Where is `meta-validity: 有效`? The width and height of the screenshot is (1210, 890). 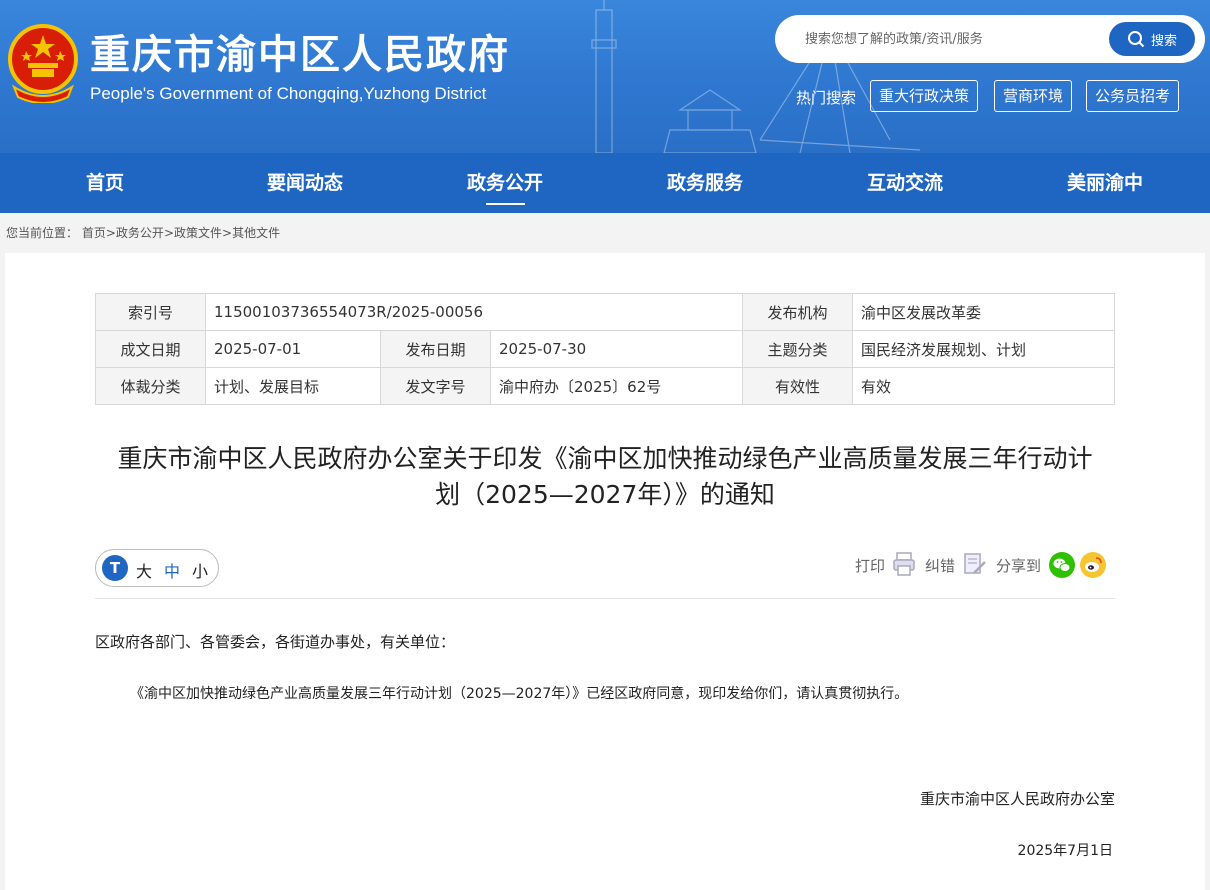 meta-validity: 有效 is located at coordinates (983, 386).